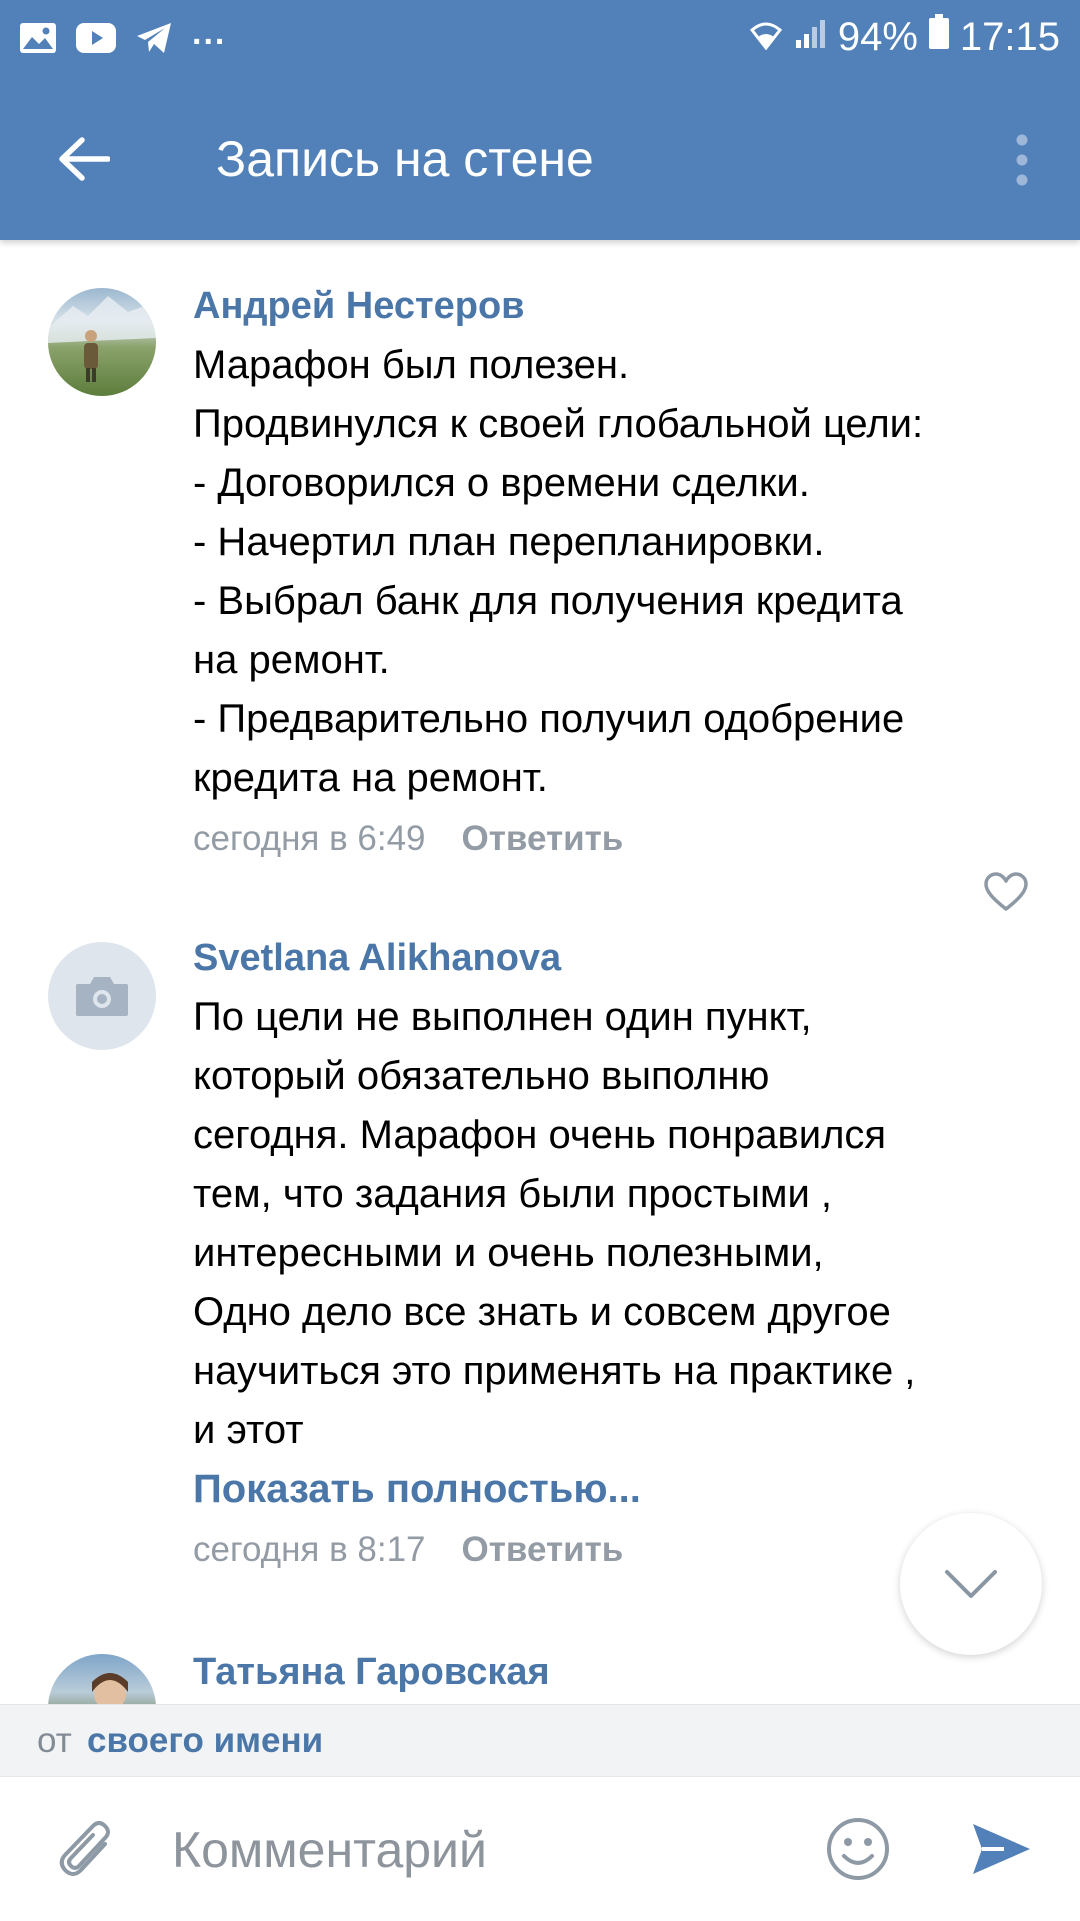 The width and height of the screenshot is (1080, 1921). Describe the element at coordinates (558, 424) in the screenshot. I see `comment-text-line: Продвинулся к своей глобальной цели:` at that location.